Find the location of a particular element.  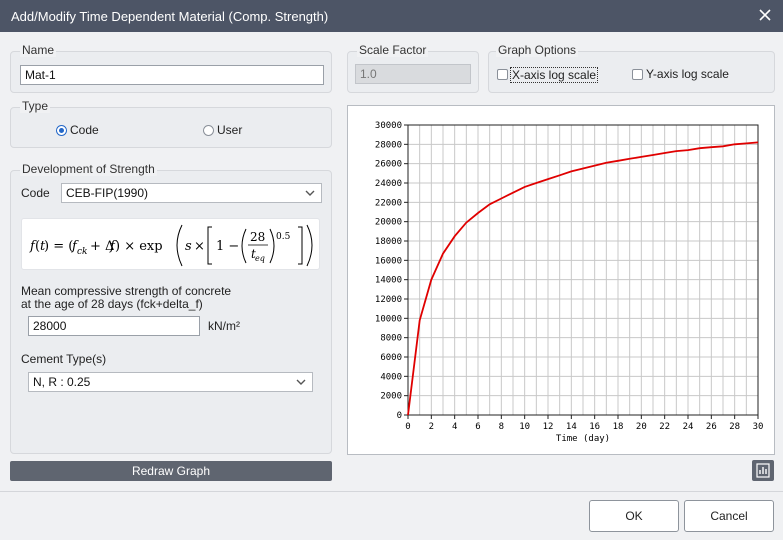

graph-options-label: Graph Options is located at coordinates (537, 50).